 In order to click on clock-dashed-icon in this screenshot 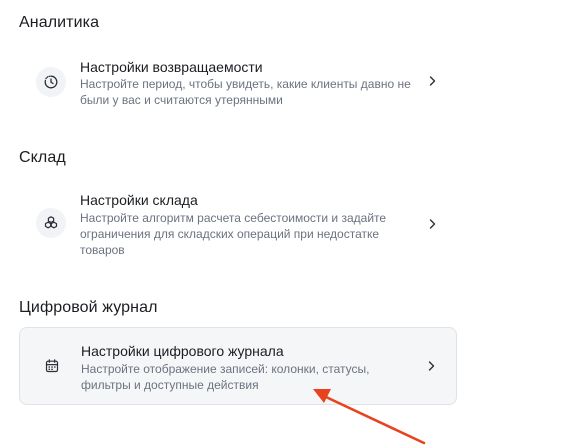, I will do `click(51, 82)`.